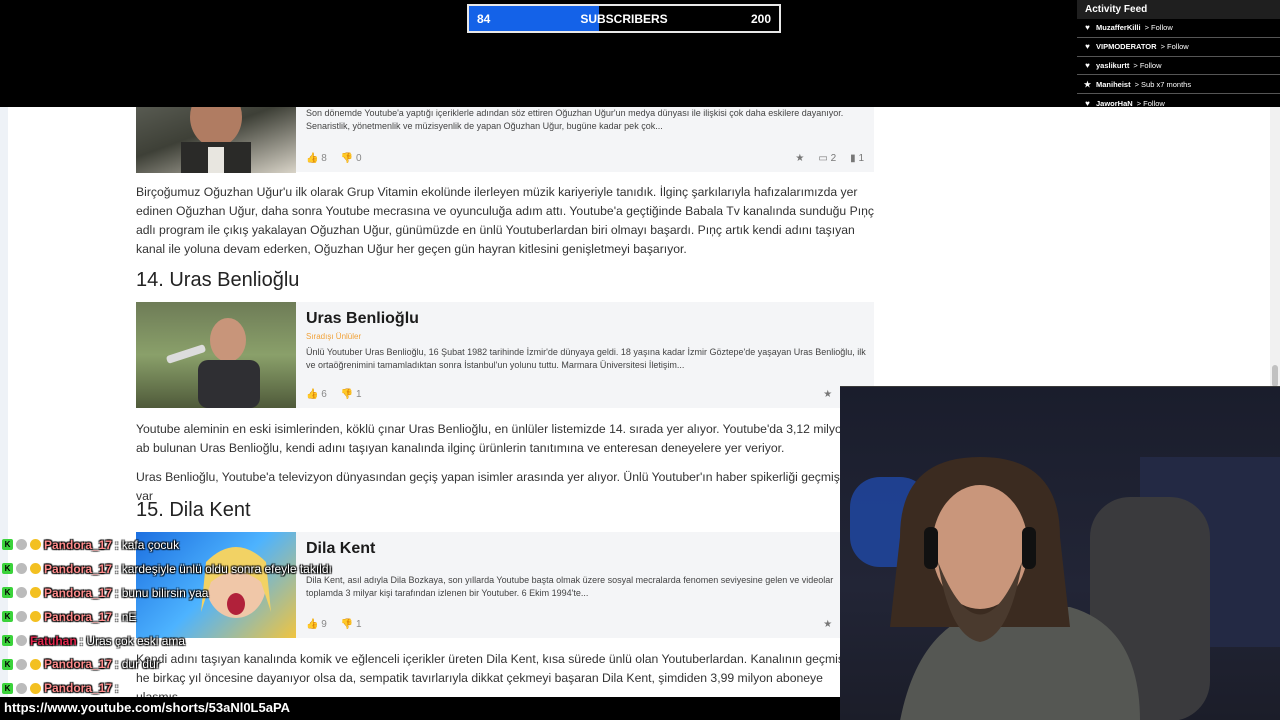 This screenshot has height=720, width=1280. I want to click on activity-row: ★ Maniheist > Sub x7 months, so click(1178, 85).